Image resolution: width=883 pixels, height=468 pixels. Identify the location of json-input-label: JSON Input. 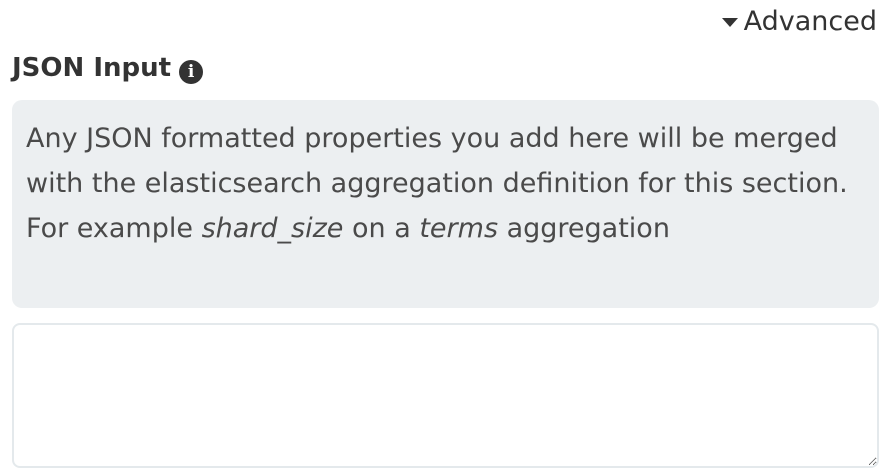
(92, 68).